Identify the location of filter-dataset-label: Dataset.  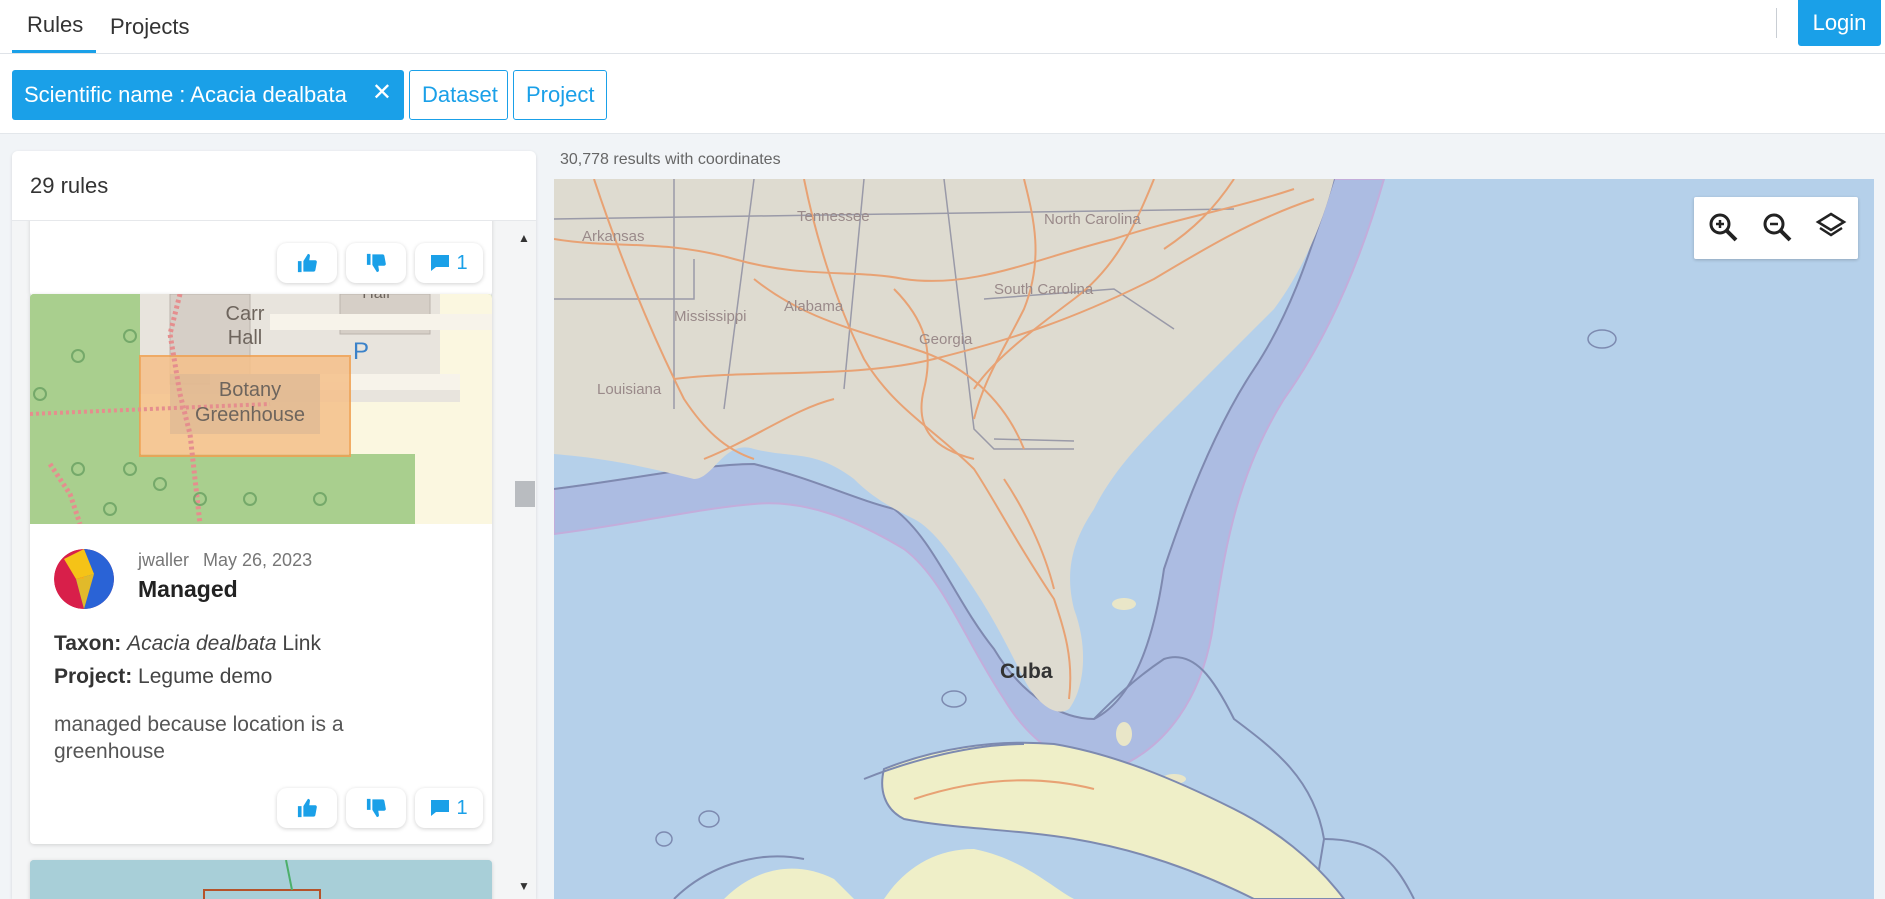
(460, 94).